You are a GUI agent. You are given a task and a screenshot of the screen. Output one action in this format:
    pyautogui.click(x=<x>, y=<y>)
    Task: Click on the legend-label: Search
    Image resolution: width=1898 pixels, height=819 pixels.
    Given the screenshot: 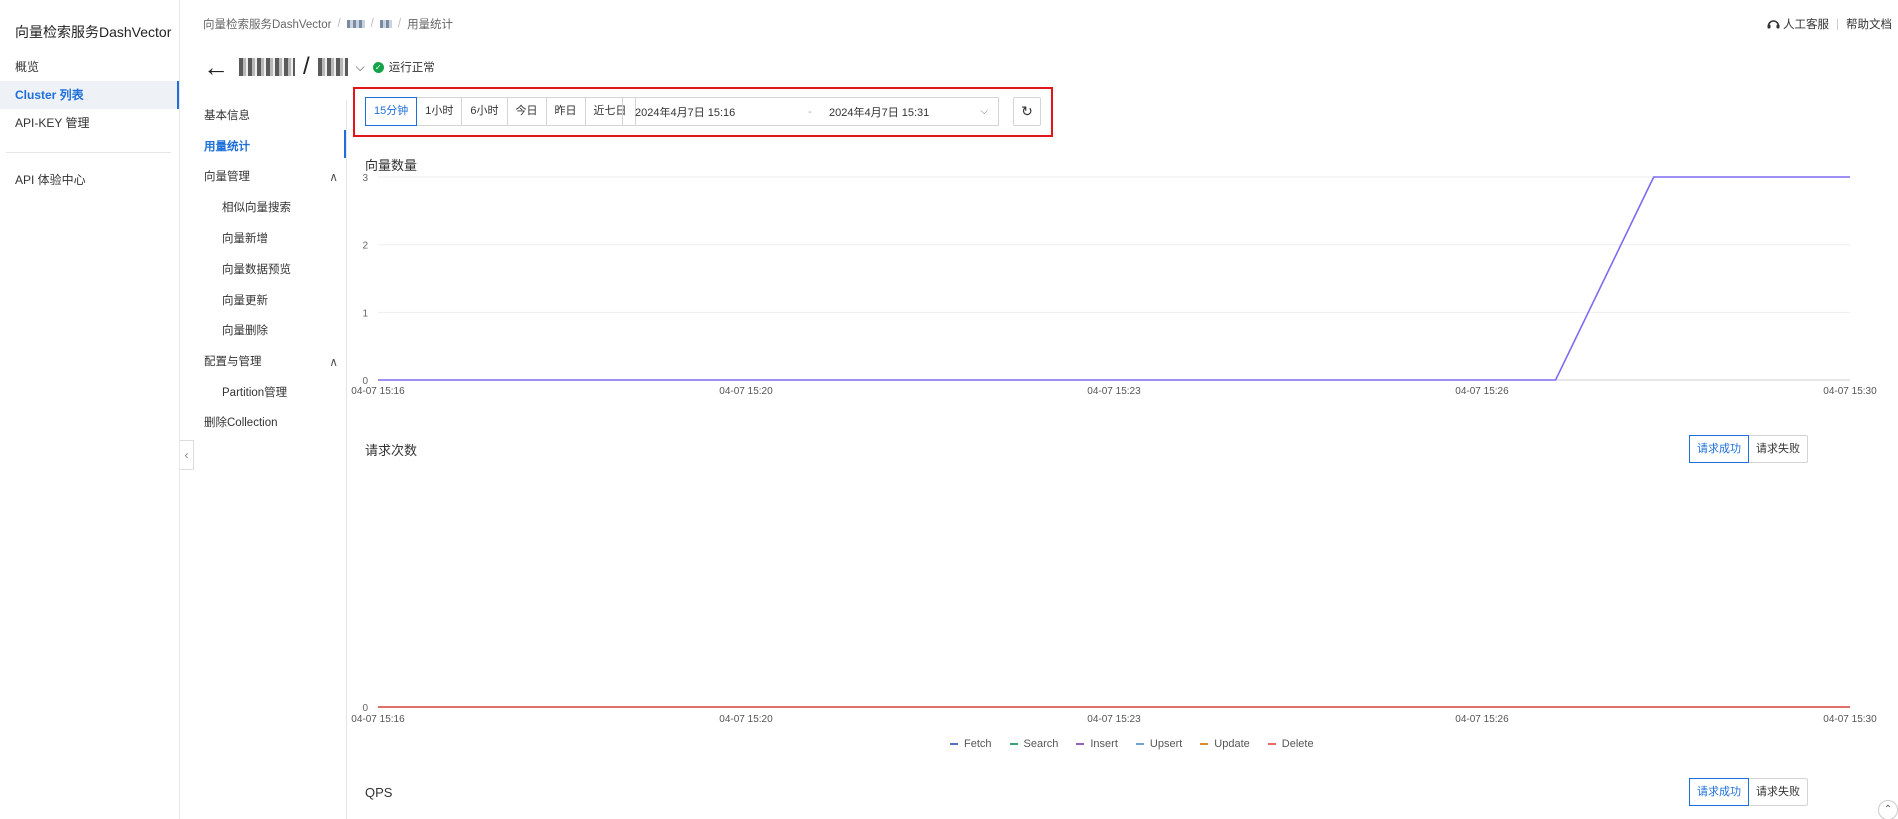 What is the action you would take?
    pyautogui.click(x=1041, y=744)
    